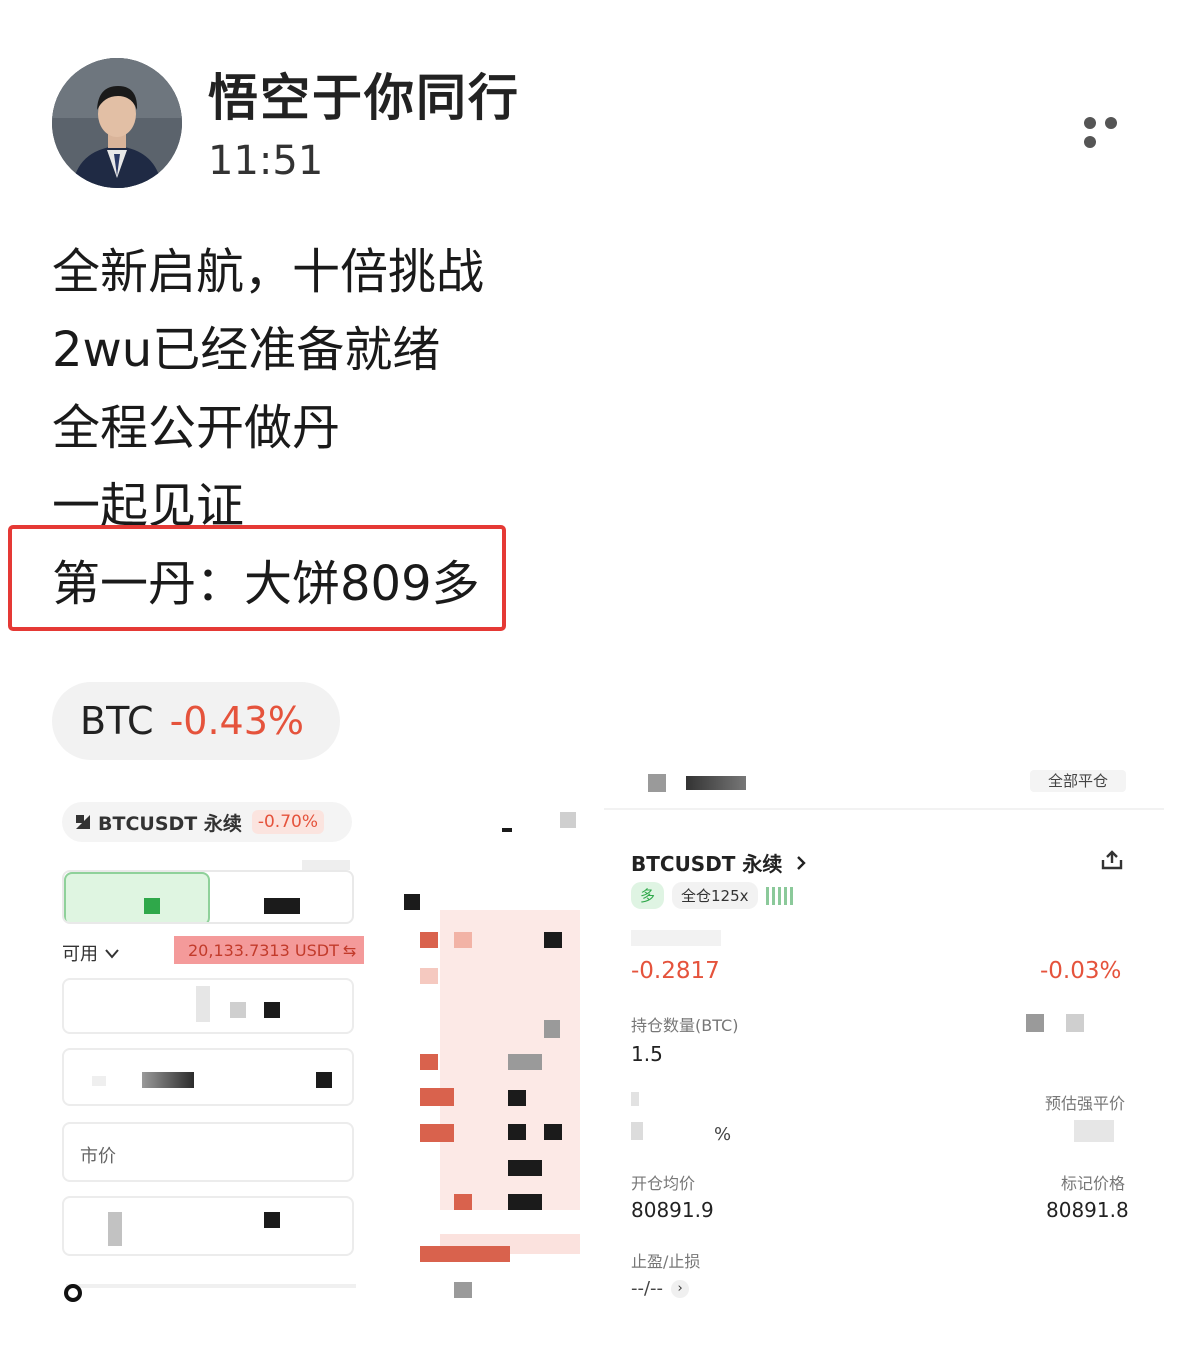 The width and height of the screenshot is (1199, 1364). Describe the element at coordinates (660, 1288) in the screenshot. I see `tpsl-control: --/-- ›` at that location.